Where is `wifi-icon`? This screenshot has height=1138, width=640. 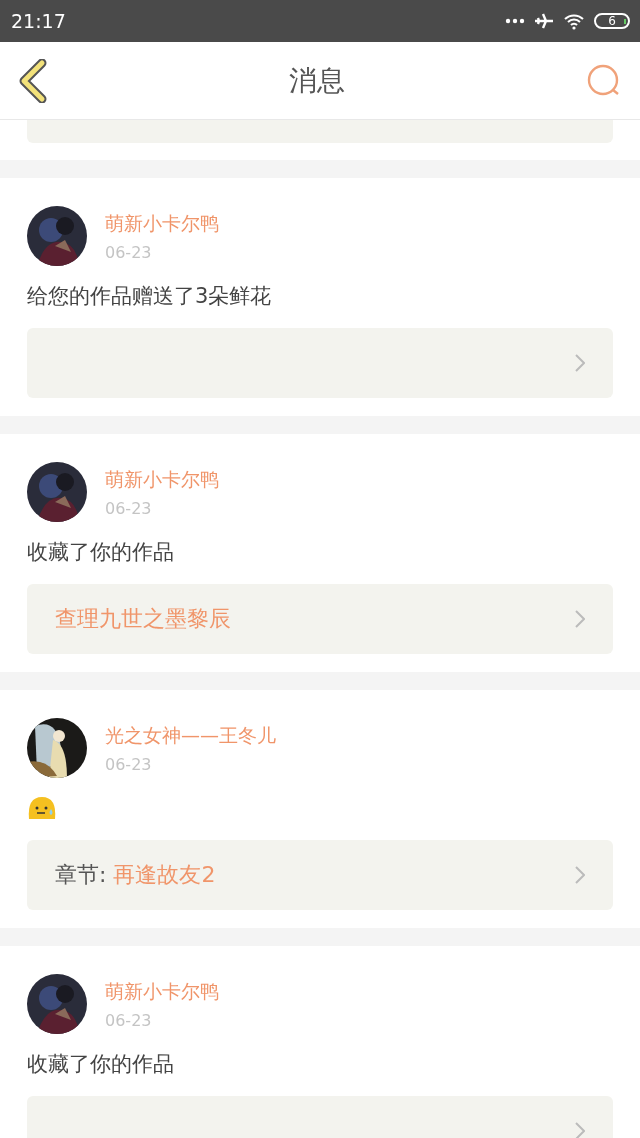
wifi-icon is located at coordinates (574, 21).